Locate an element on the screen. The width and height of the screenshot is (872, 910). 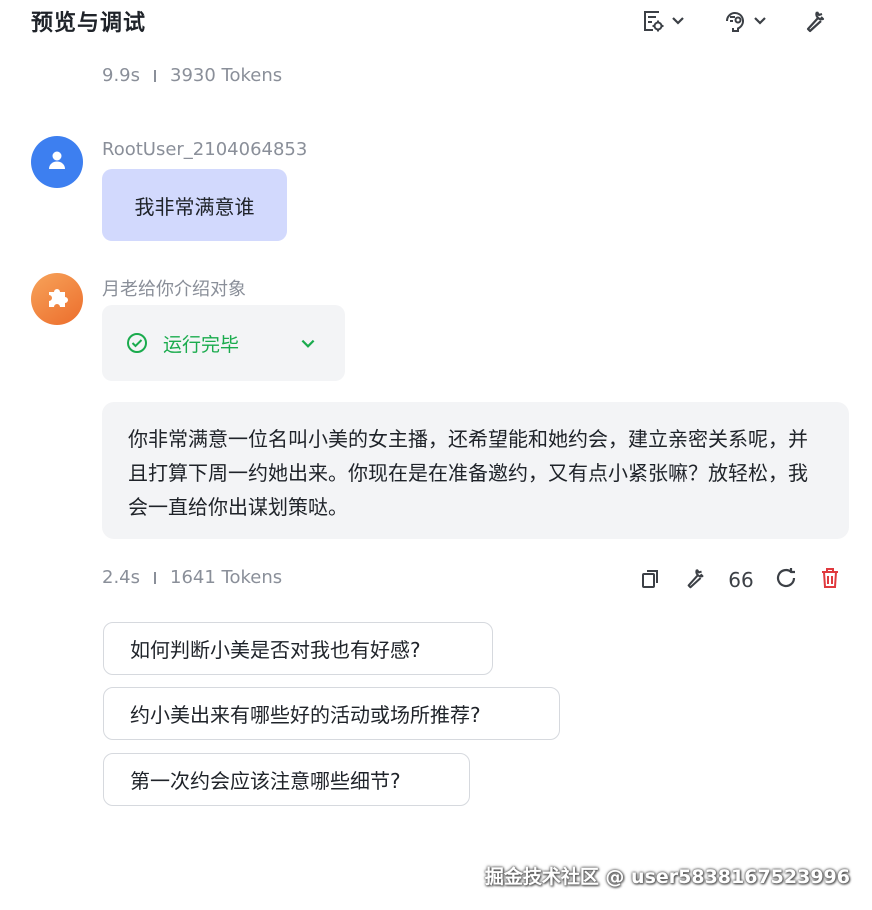
response-time: 2.4s is located at coordinates (121, 577).